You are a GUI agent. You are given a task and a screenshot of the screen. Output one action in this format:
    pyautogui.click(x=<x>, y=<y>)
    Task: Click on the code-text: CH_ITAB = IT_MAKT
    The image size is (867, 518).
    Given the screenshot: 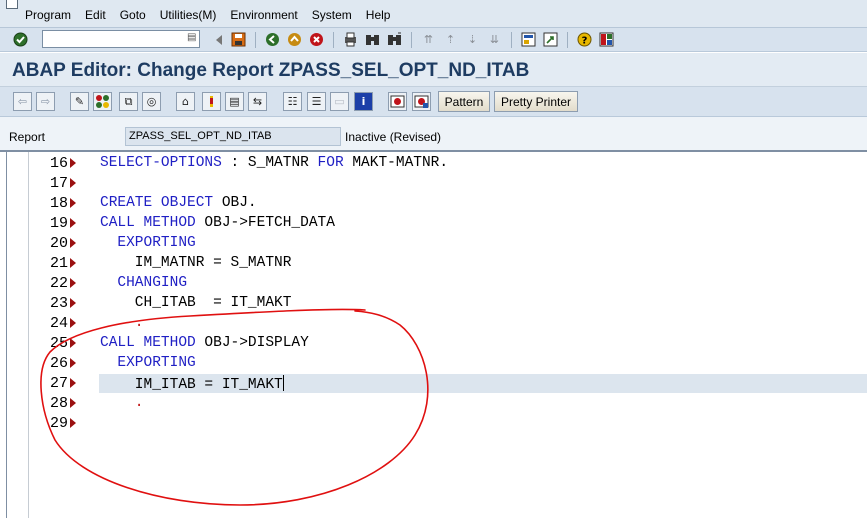 What is the action you would take?
    pyautogui.click(x=196, y=303)
    